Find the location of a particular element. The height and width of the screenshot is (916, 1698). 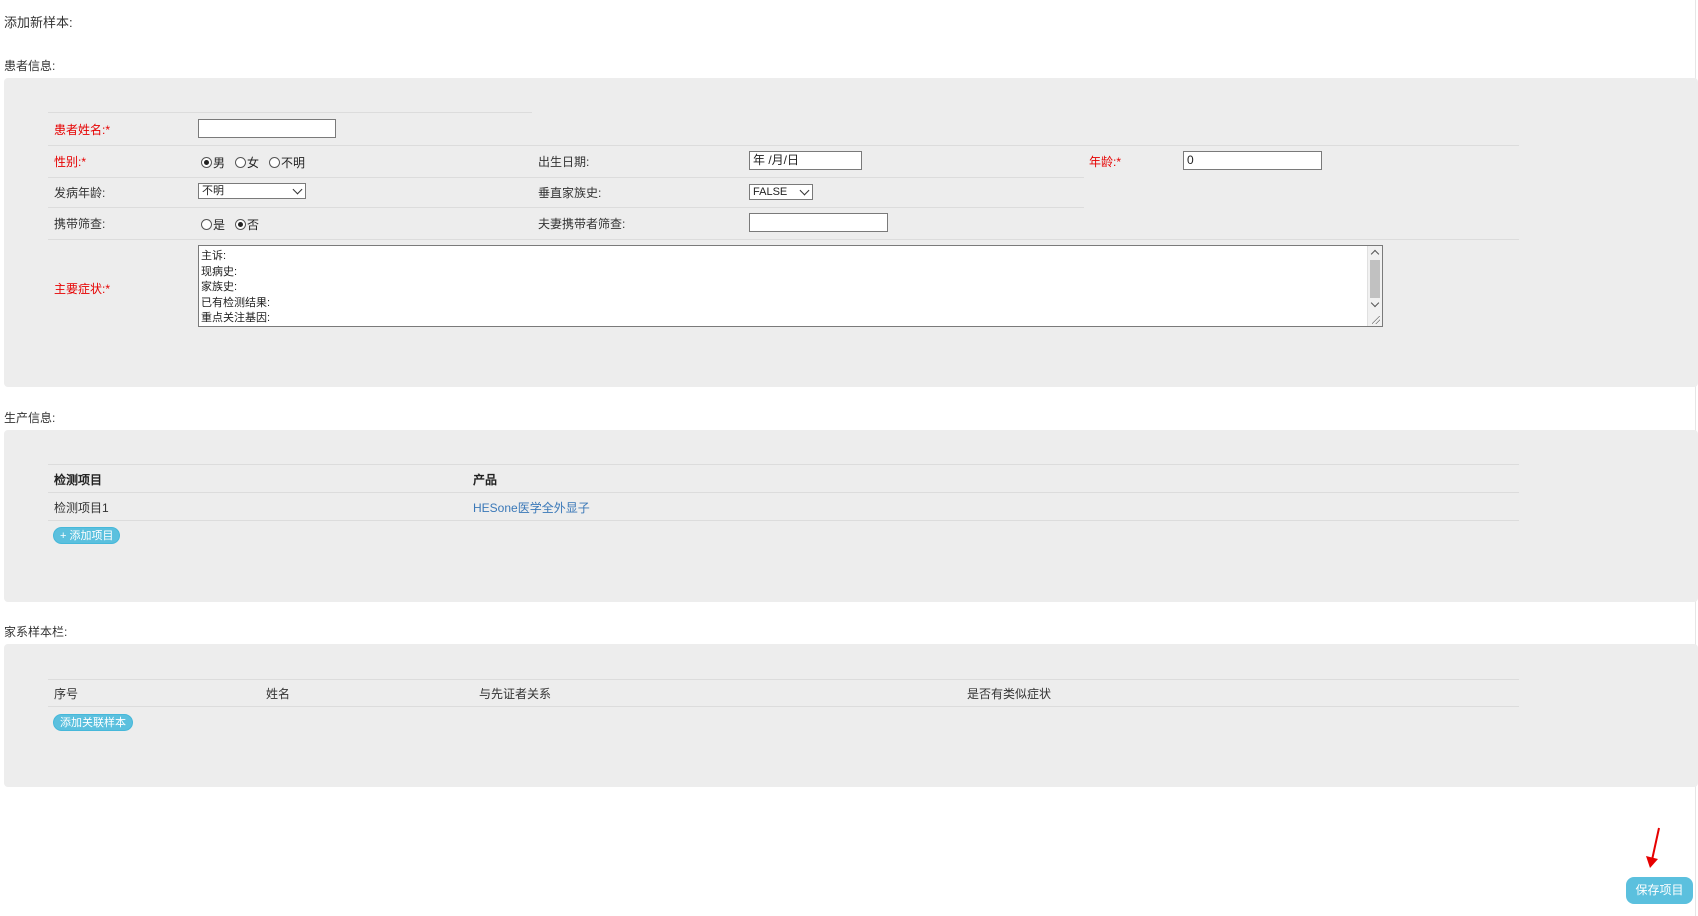

add-related-sample-button: 添加关联样本 is located at coordinates (93, 722).